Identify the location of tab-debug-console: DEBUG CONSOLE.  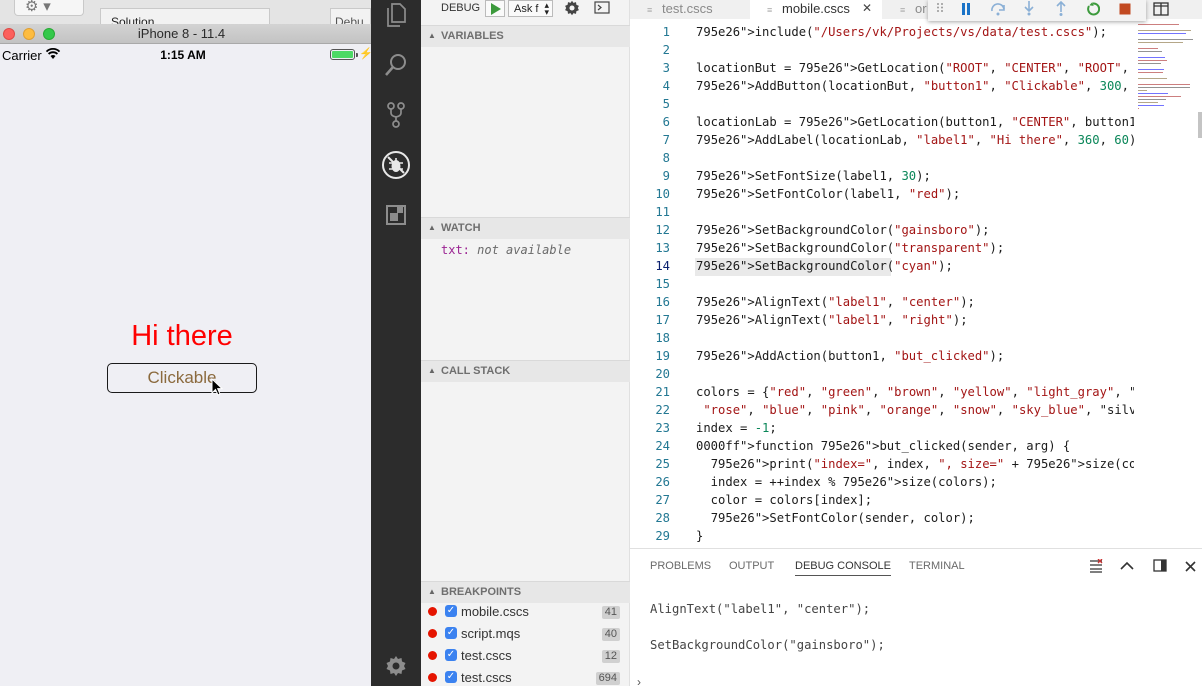
(843, 568).